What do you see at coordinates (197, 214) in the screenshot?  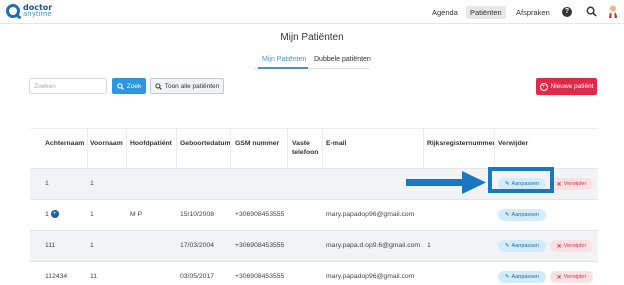 I see `cell-geboortedatum: 15/10/2008` at bounding box center [197, 214].